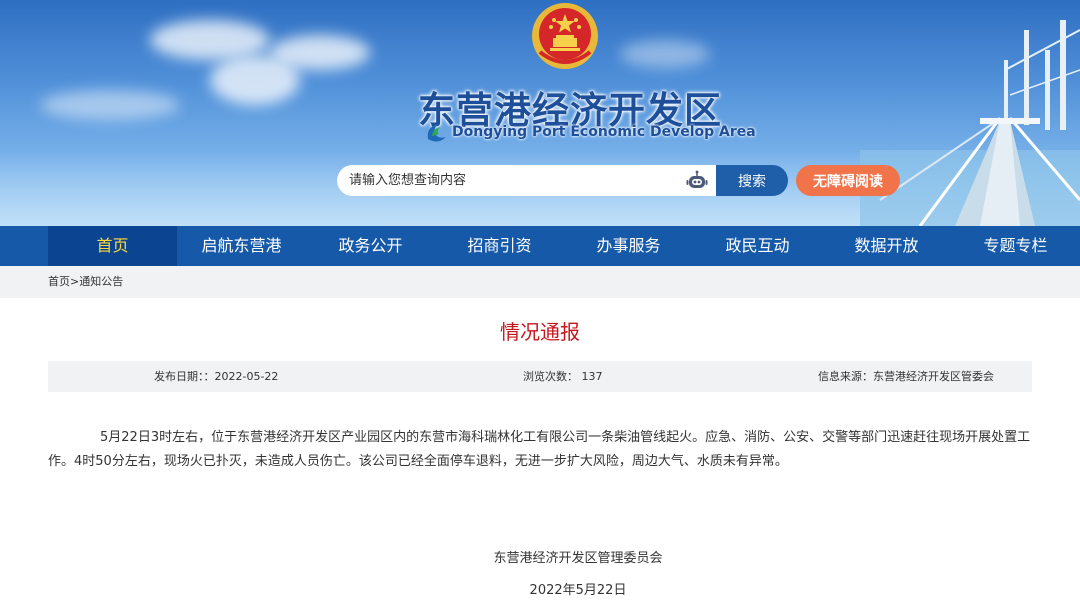 This screenshot has height=613, width=1080. What do you see at coordinates (578, 558) in the screenshot?
I see `signature-organization: 东营港经济开发区管理委员会` at bounding box center [578, 558].